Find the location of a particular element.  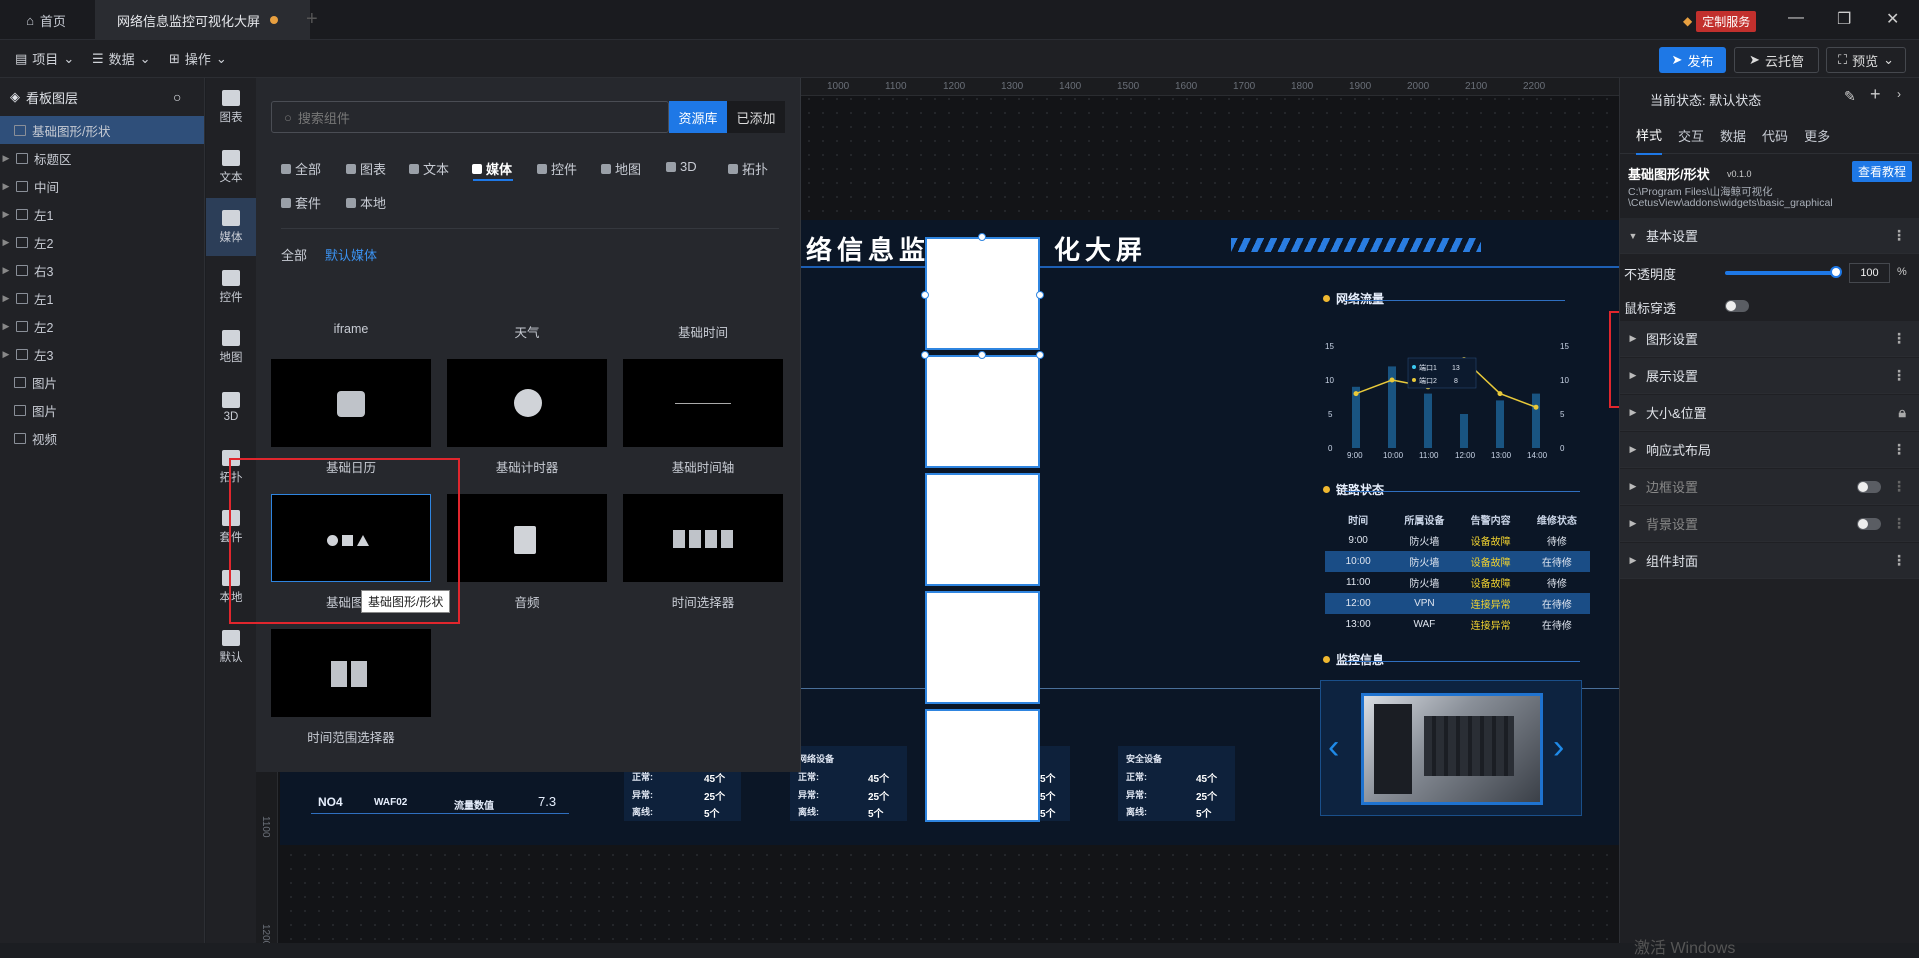

background-toggle is located at coordinates (1869, 524).